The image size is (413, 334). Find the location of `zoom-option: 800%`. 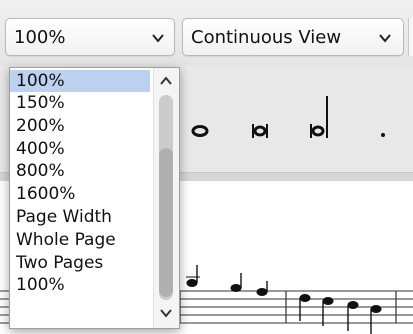

zoom-option: 800% is located at coordinates (80, 171).